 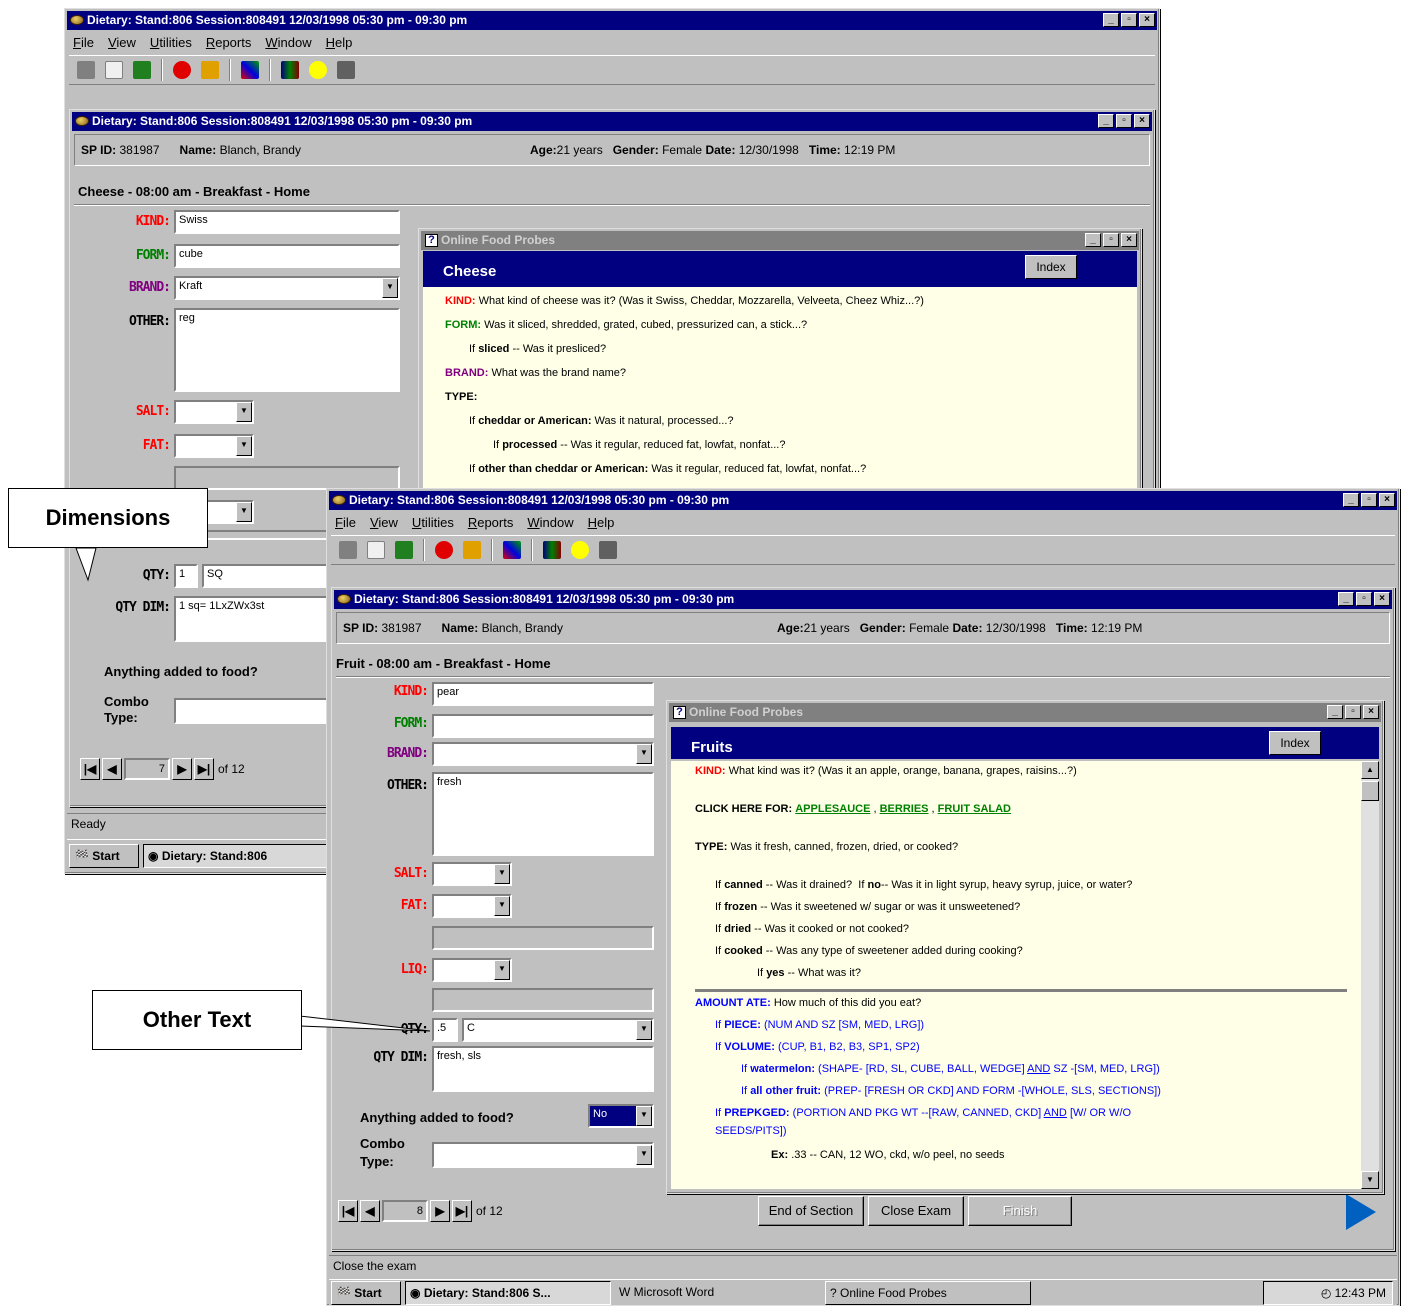 I want to click on berries-link: BERRIES, so click(x=904, y=809).